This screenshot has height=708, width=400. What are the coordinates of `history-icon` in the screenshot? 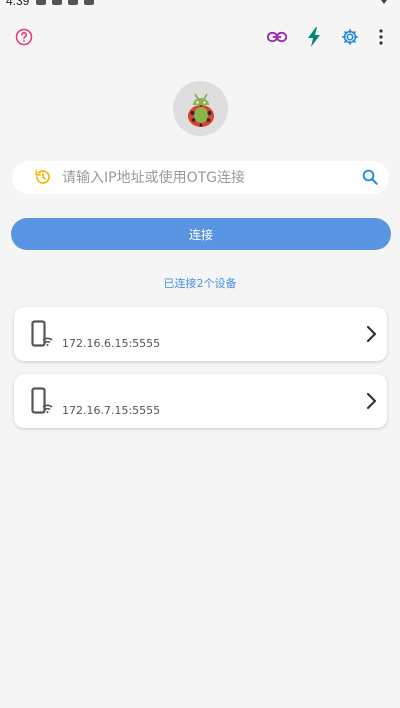 It's located at (43, 177).